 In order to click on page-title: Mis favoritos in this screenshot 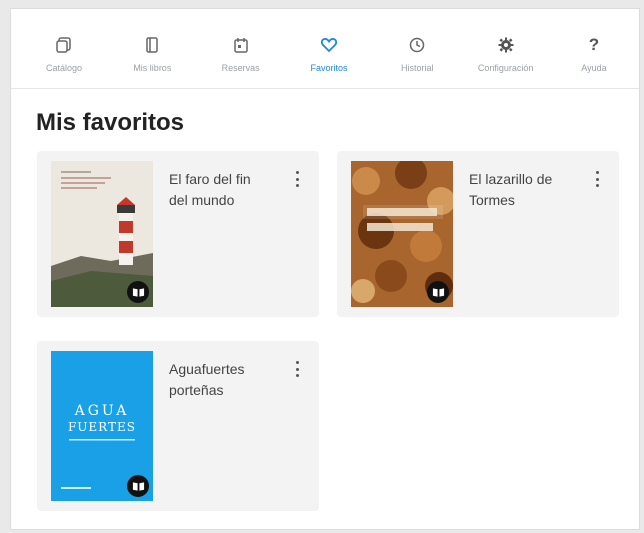, I will do `click(110, 122)`.